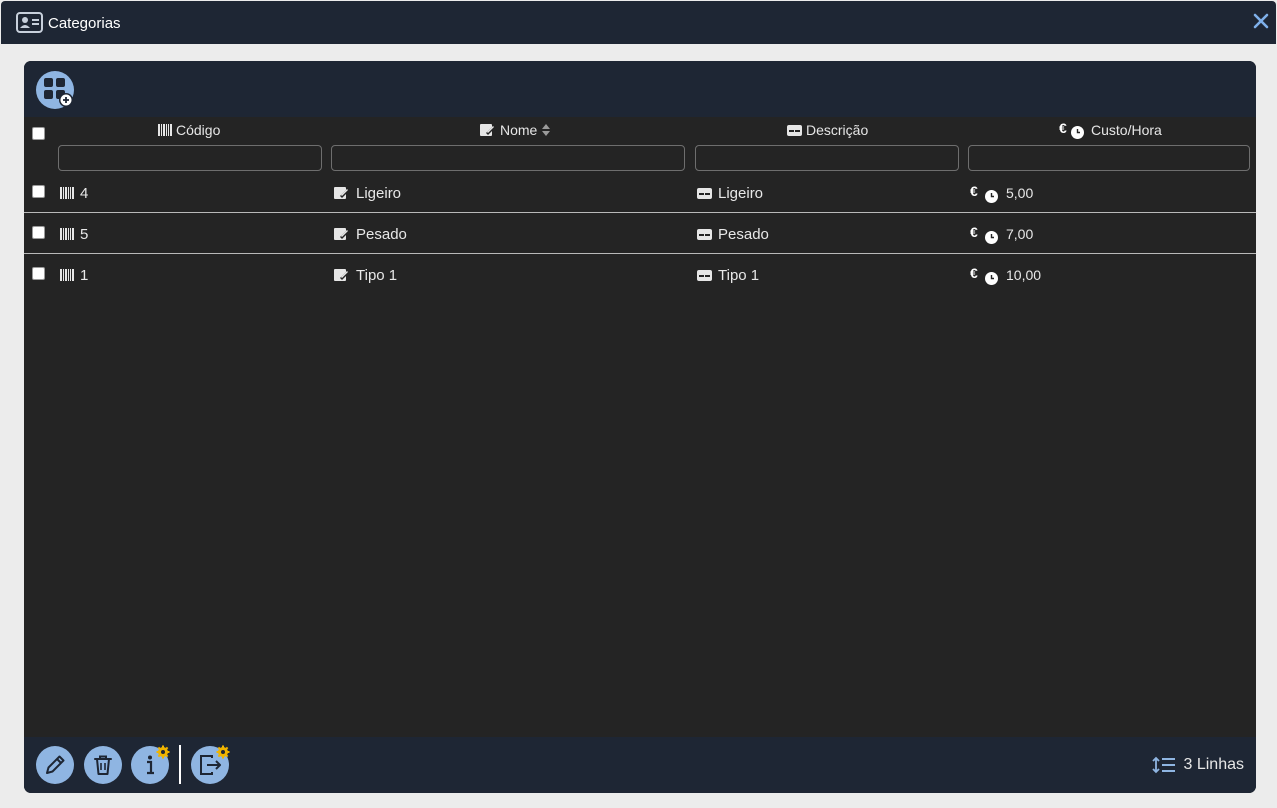 The image size is (1277, 808). Describe the element at coordinates (508, 158) in the screenshot. I see `filter-nome-input` at that location.